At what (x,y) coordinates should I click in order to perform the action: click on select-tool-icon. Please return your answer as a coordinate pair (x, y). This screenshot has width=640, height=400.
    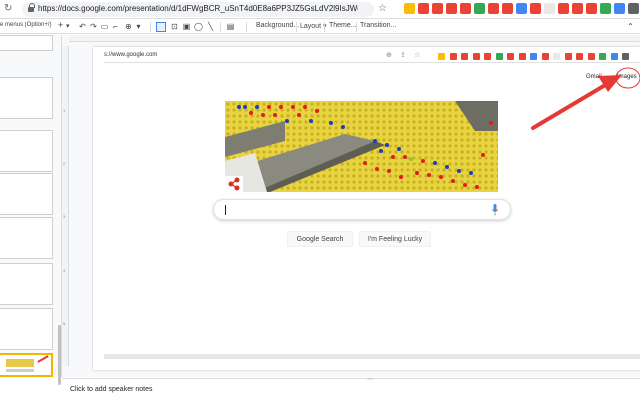
    Looking at the image, I should click on (161, 27).